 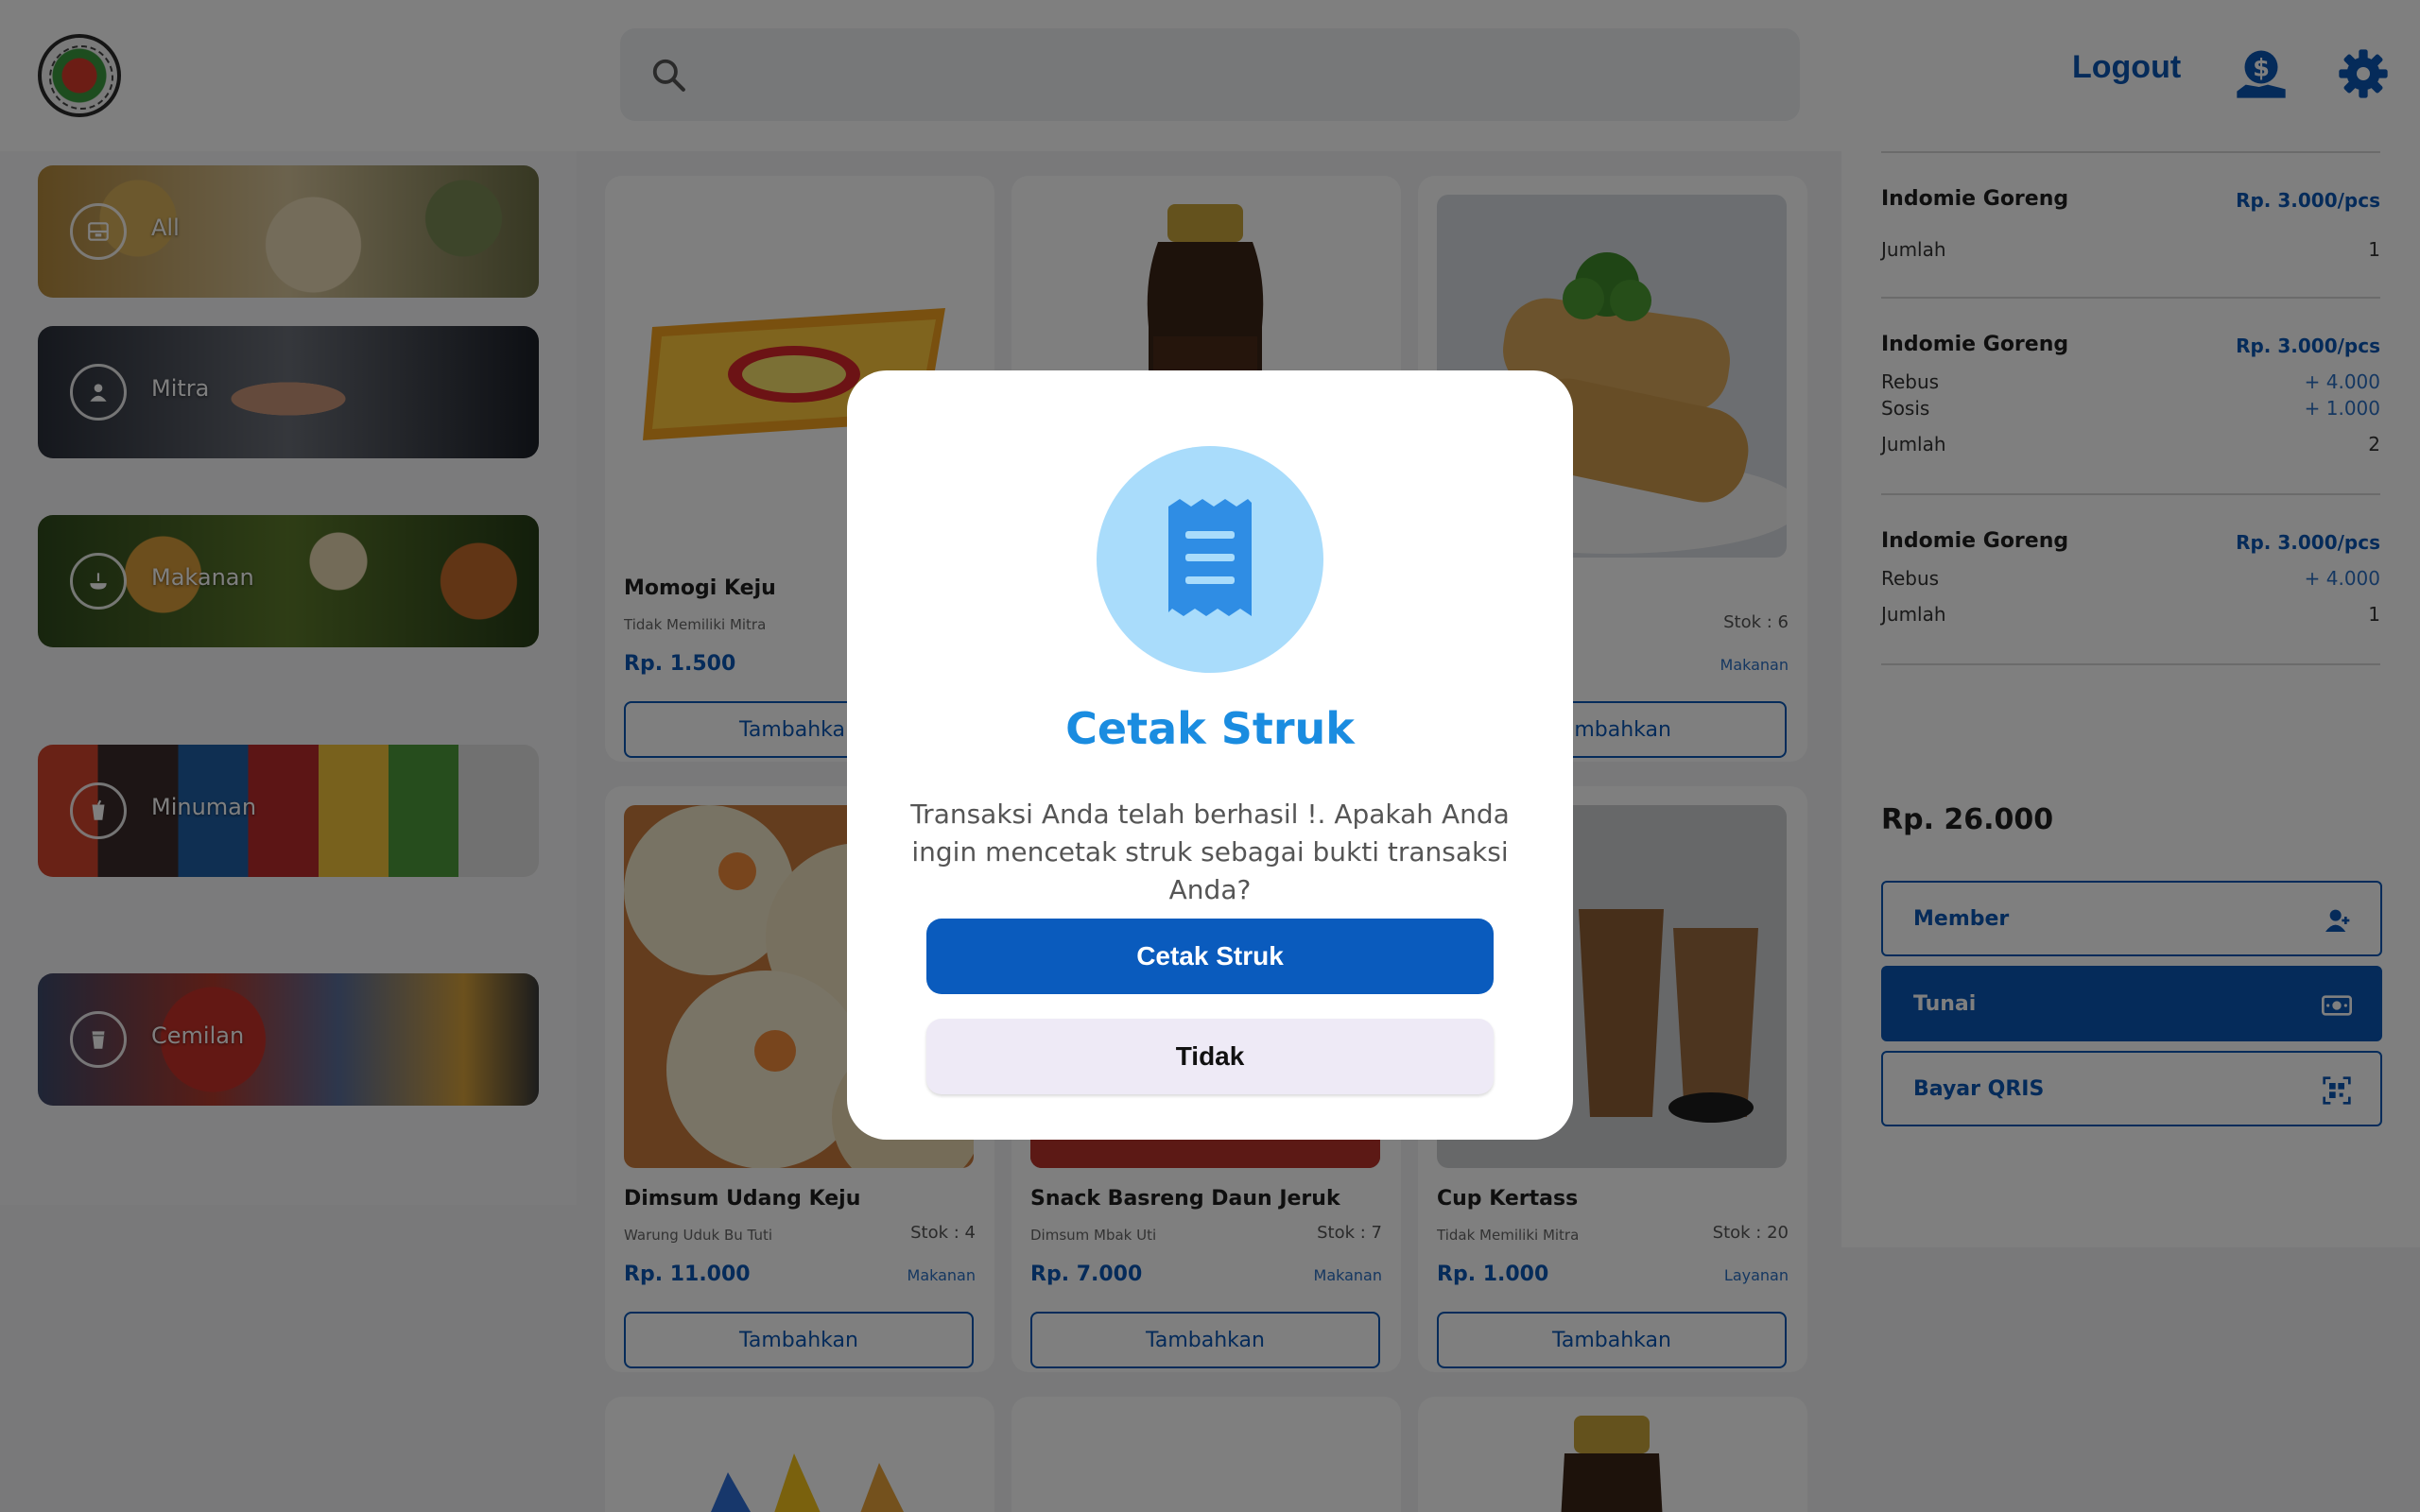 What do you see at coordinates (1210, 956) in the screenshot?
I see `print-receipt-button: Cetak Struk` at bounding box center [1210, 956].